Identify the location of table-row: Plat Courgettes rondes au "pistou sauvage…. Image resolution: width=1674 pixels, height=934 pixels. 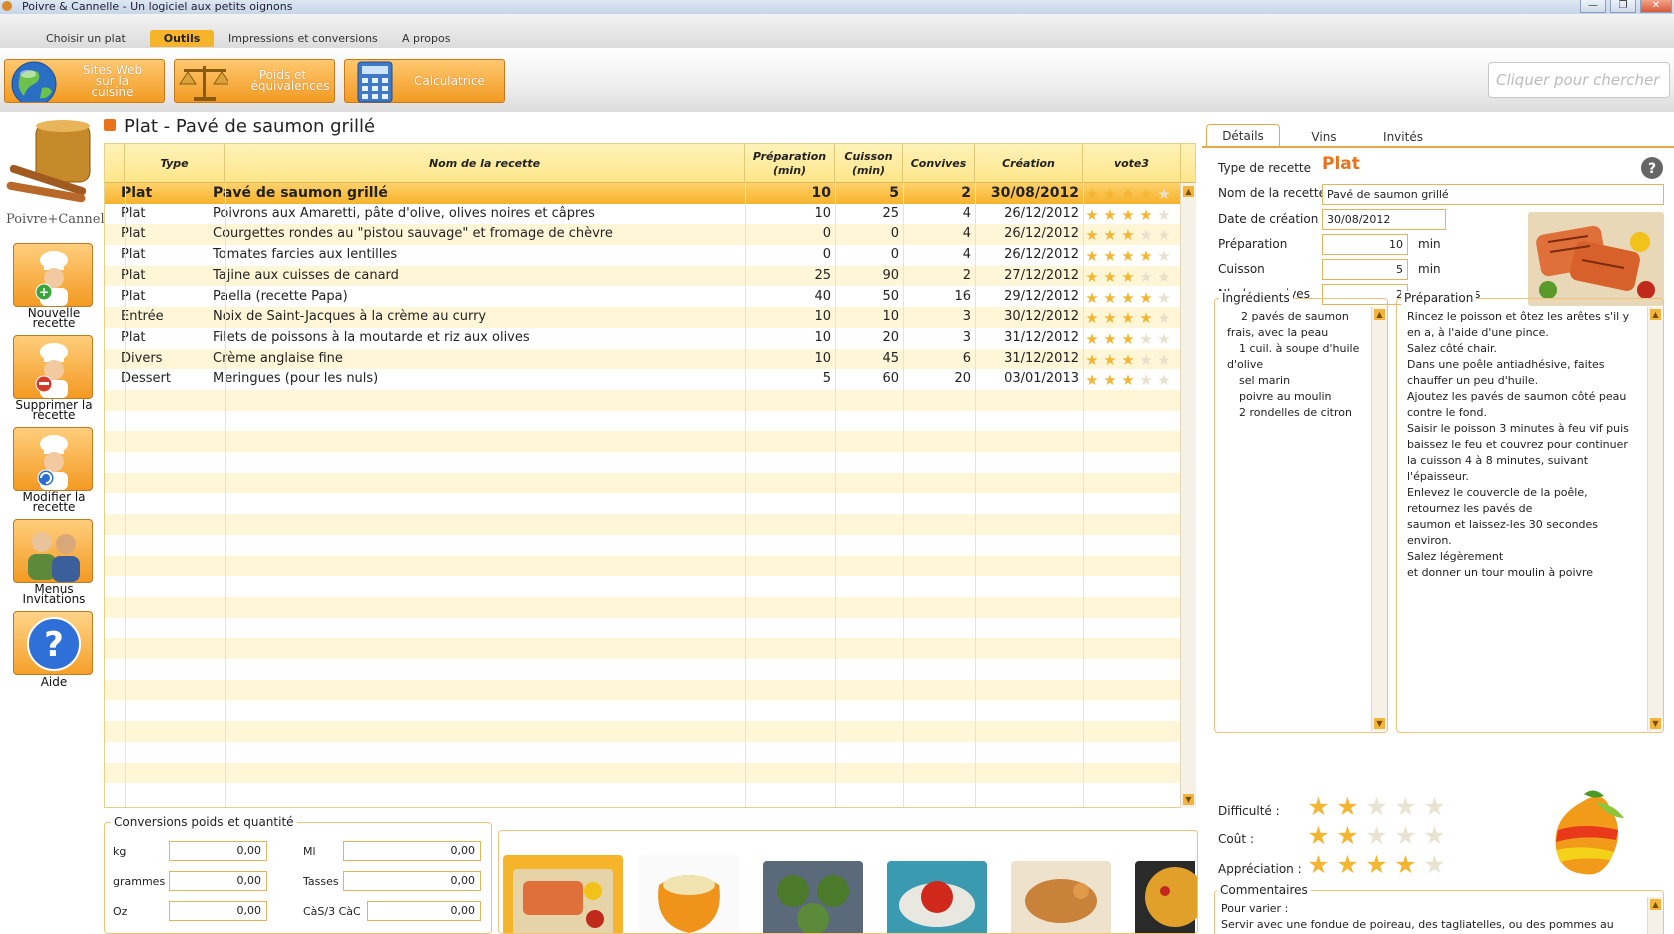
(643, 235).